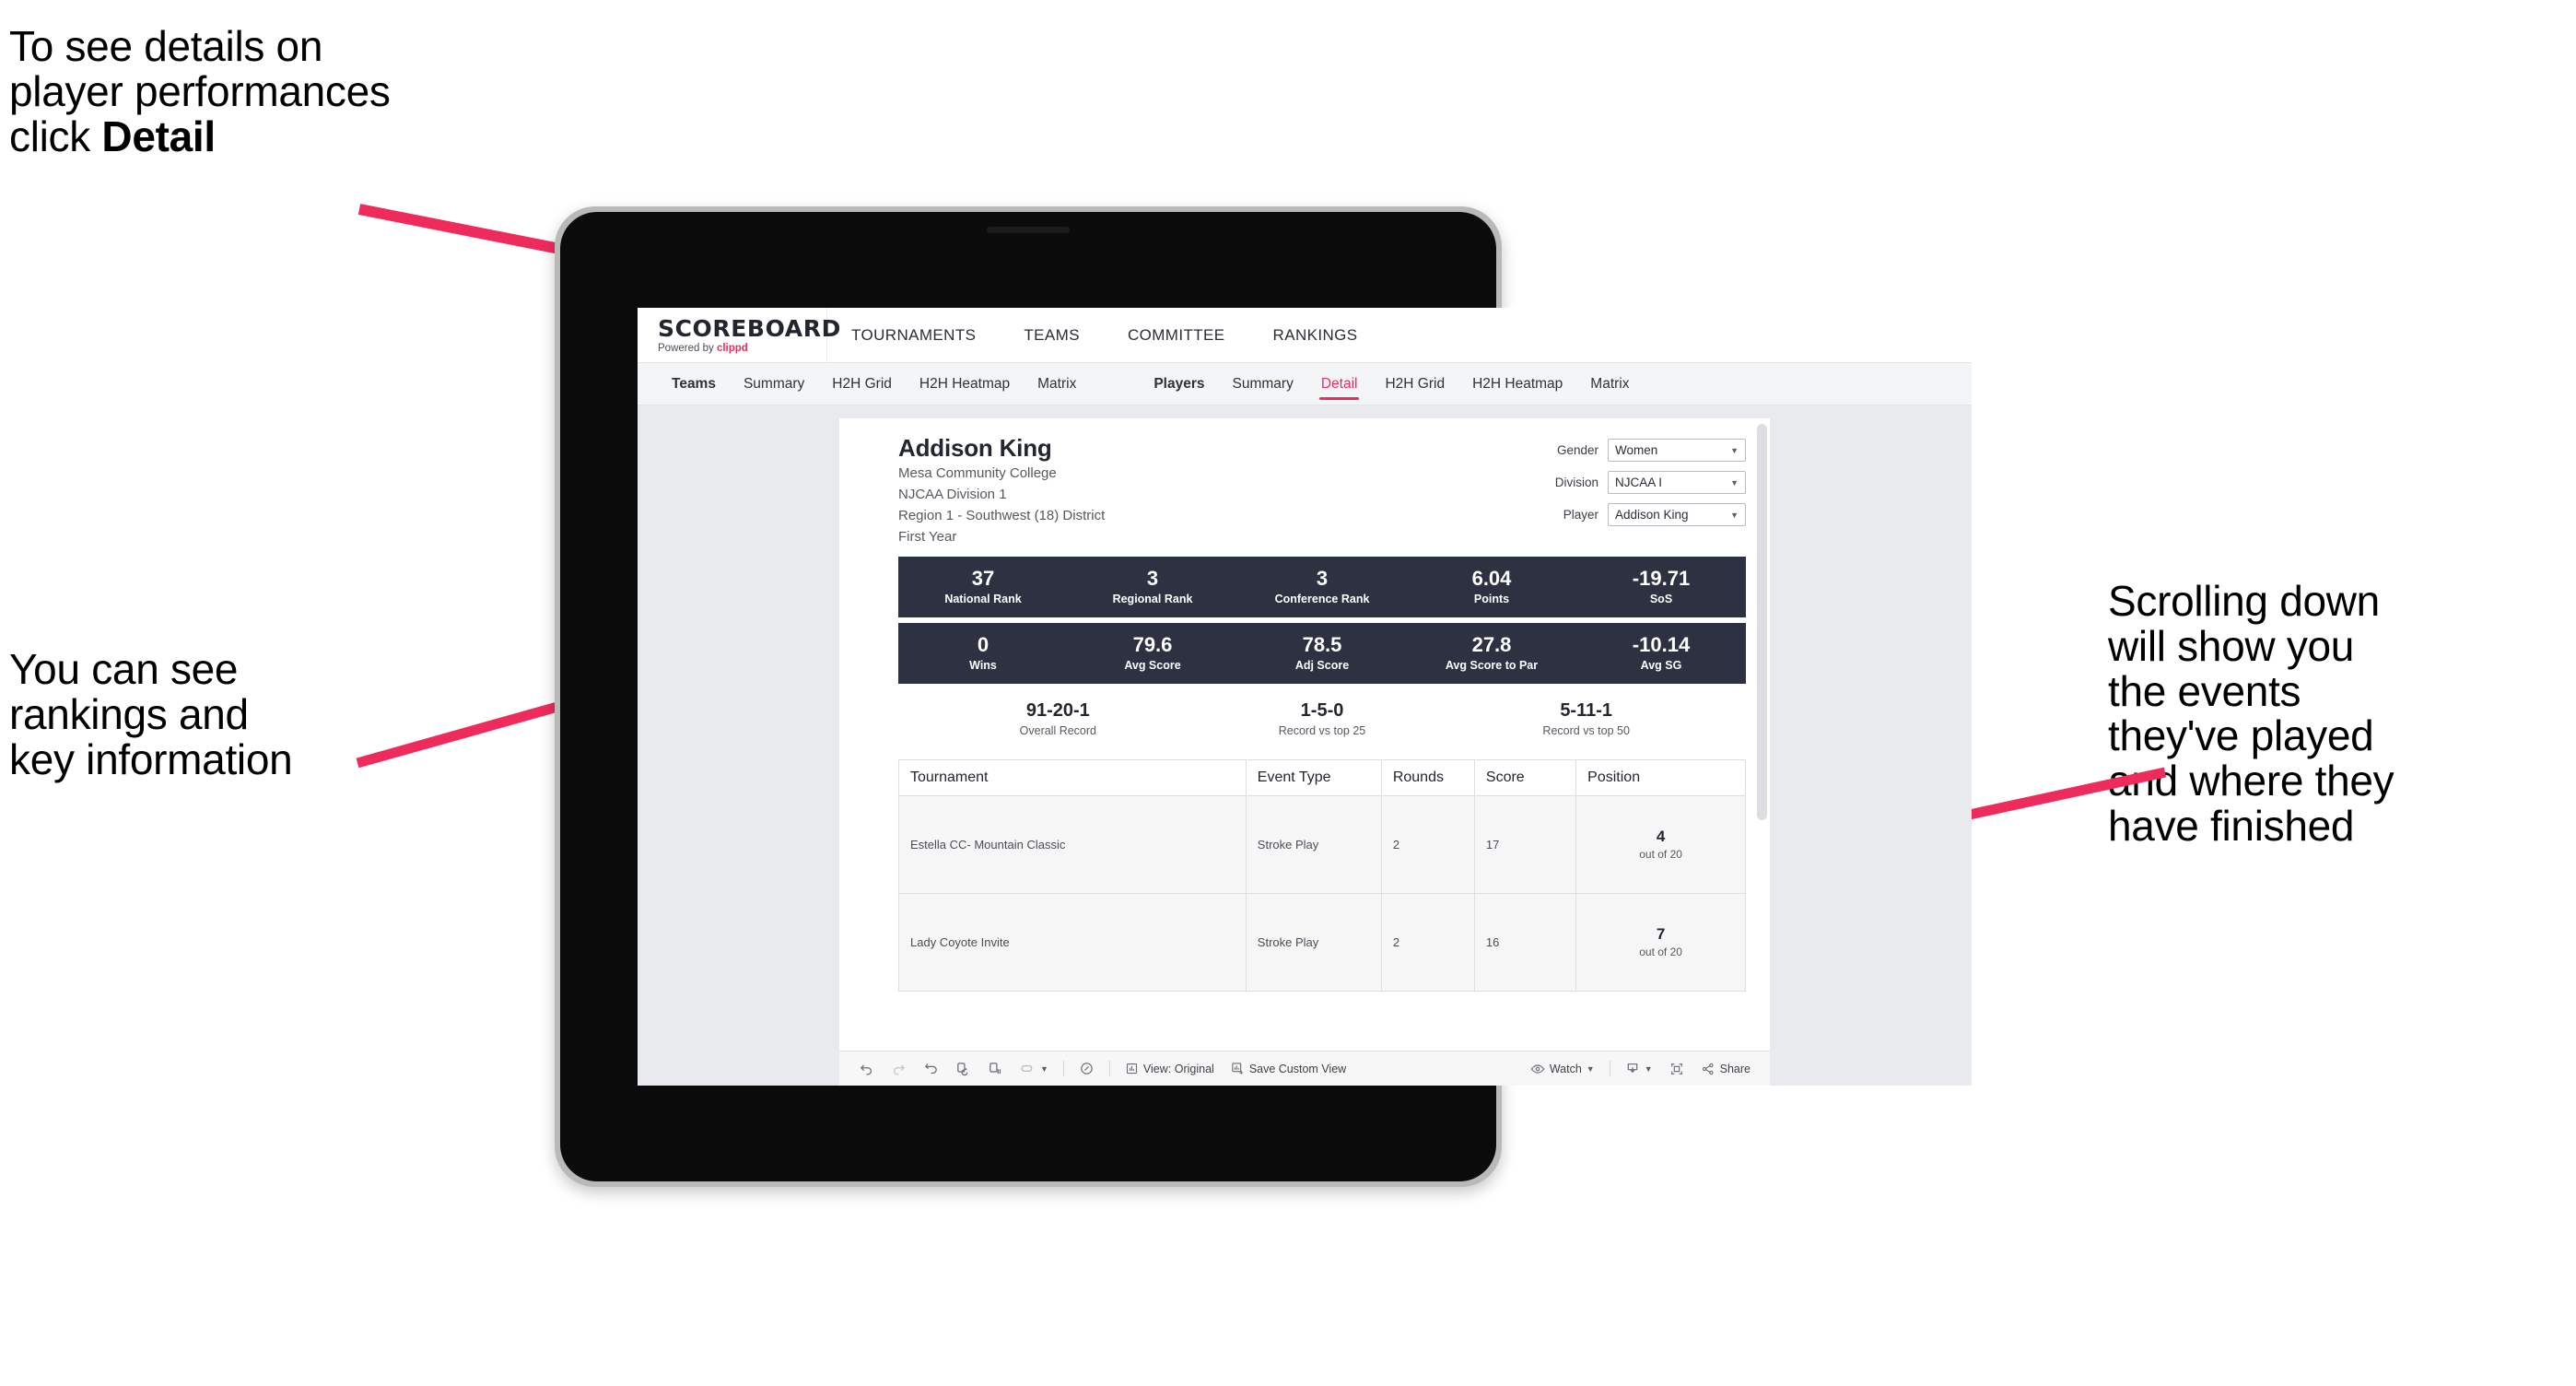 The image size is (2576, 1386). Describe the element at coordinates (1586, 710) in the screenshot. I see `record-value: 5-11-1` at that location.